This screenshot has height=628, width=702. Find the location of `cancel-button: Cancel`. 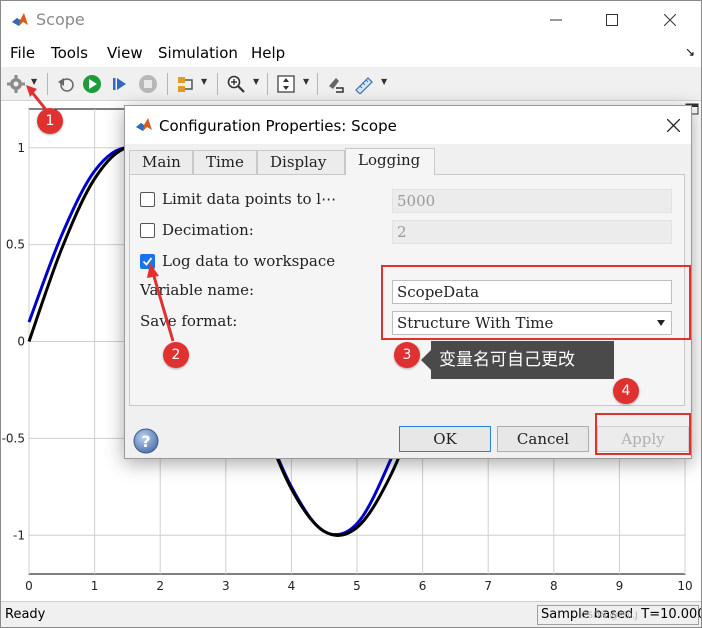

cancel-button: Cancel is located at coordinates (543, 439).